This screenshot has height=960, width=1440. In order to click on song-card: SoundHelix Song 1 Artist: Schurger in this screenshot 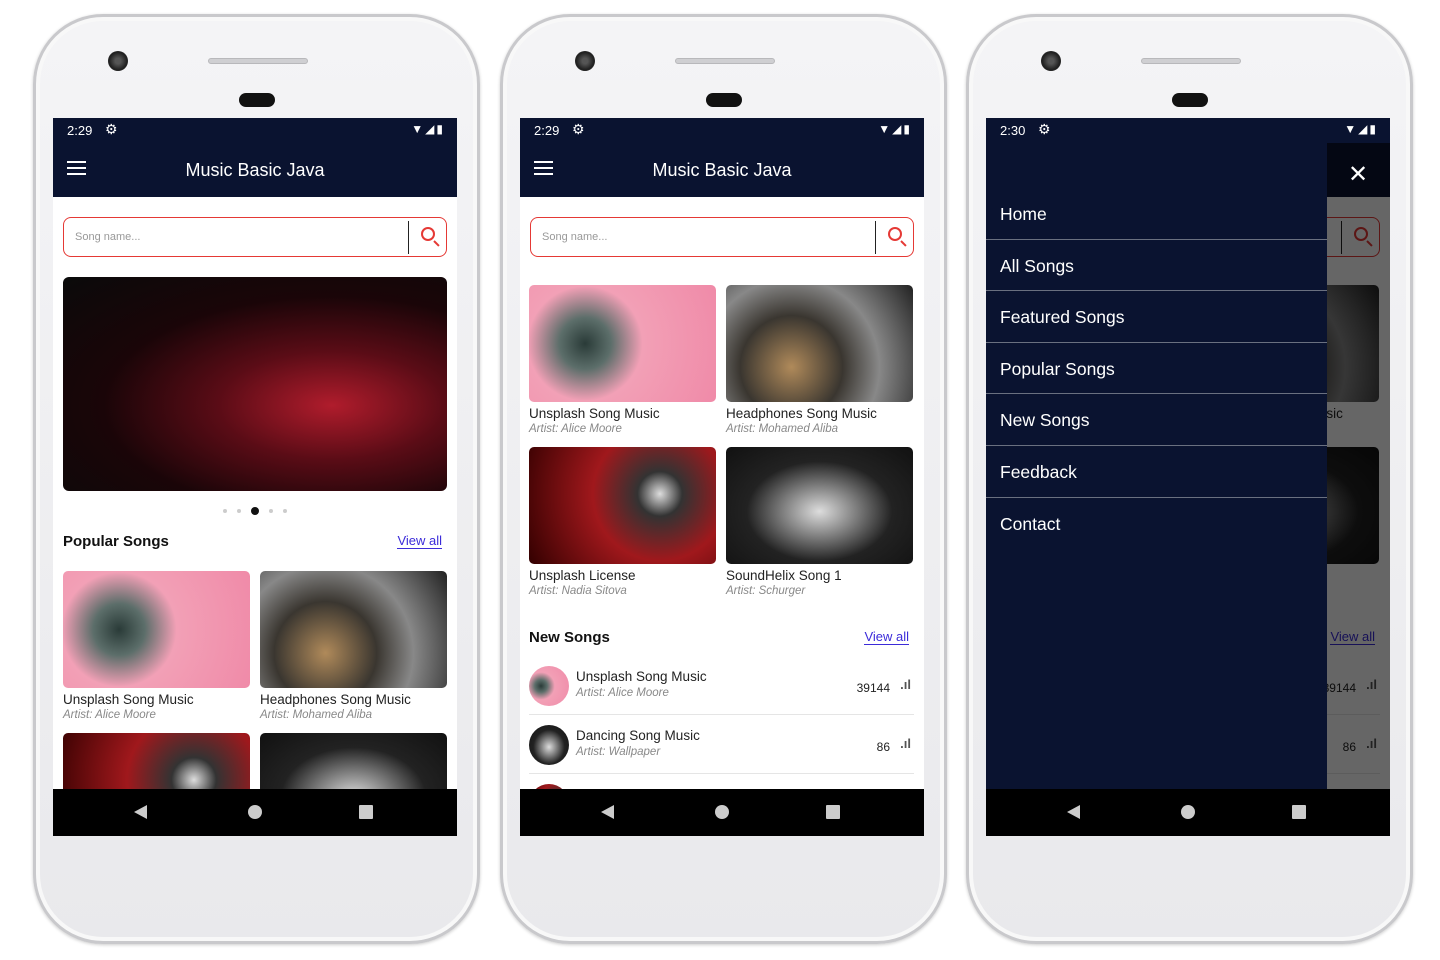, I will do `click(819, 522)`.